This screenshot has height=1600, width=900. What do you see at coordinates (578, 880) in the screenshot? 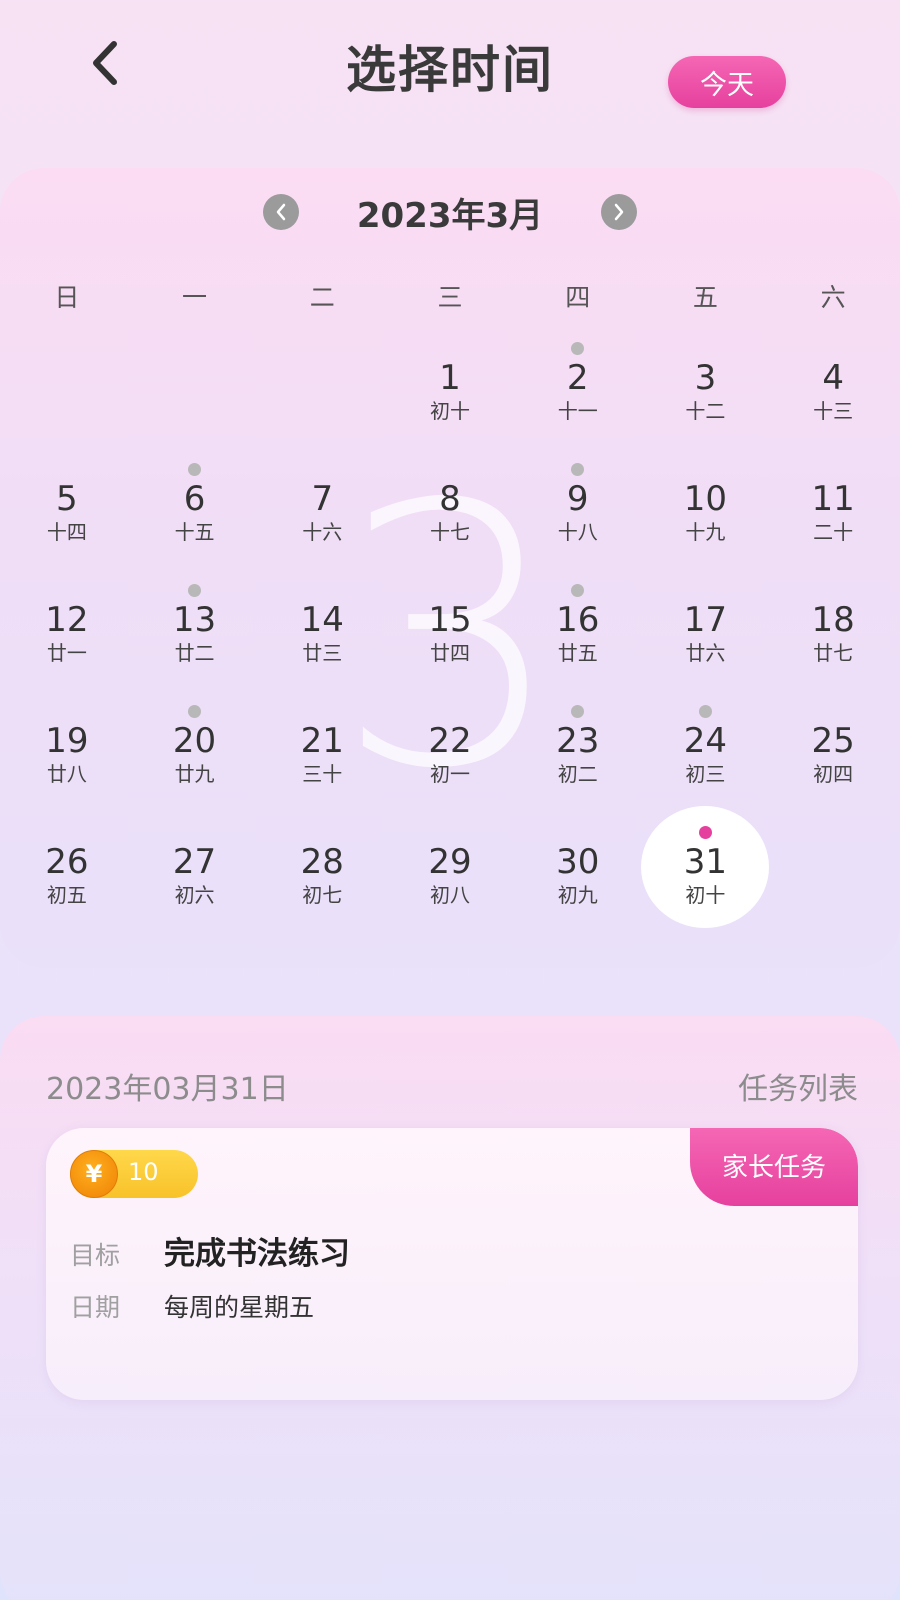
I see `calendar-day: 30 初九` at bounding box center [578, 880].